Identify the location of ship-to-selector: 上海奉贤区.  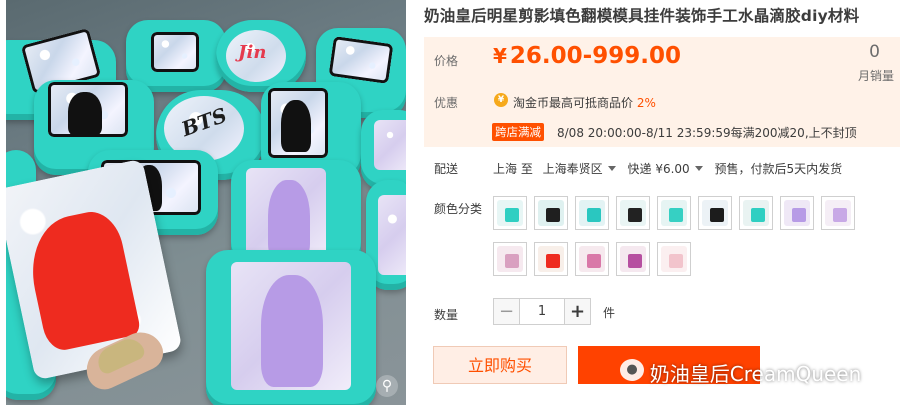
(583, 169).